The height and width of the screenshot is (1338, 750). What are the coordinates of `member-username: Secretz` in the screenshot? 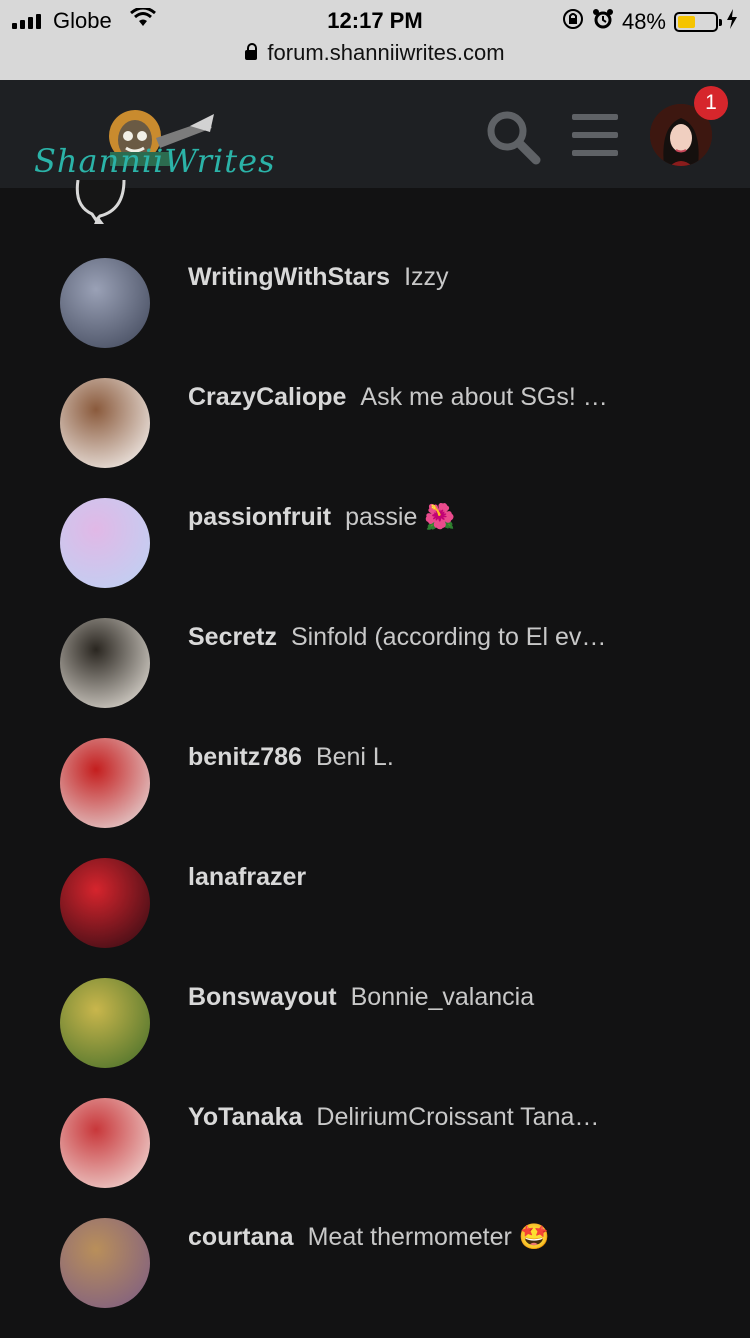 It's located at (232, 637).